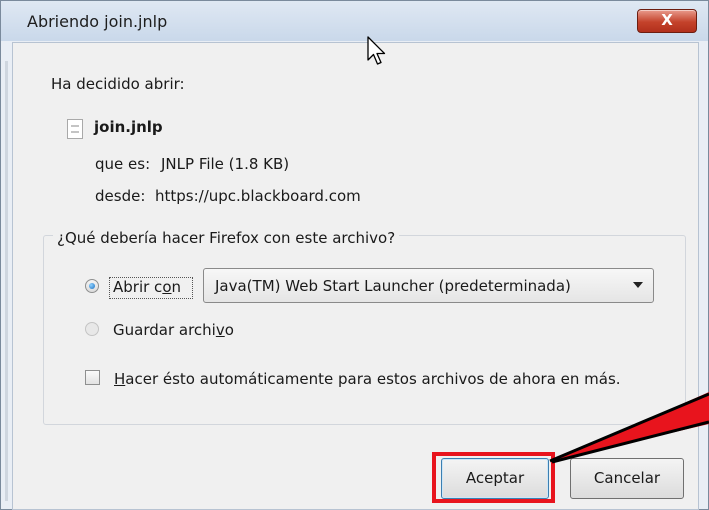 This screenshot has height=510, width=709. Describe the element at coordinates (120, 196) in the screenshot. I see `from-label: desde:` at that location.